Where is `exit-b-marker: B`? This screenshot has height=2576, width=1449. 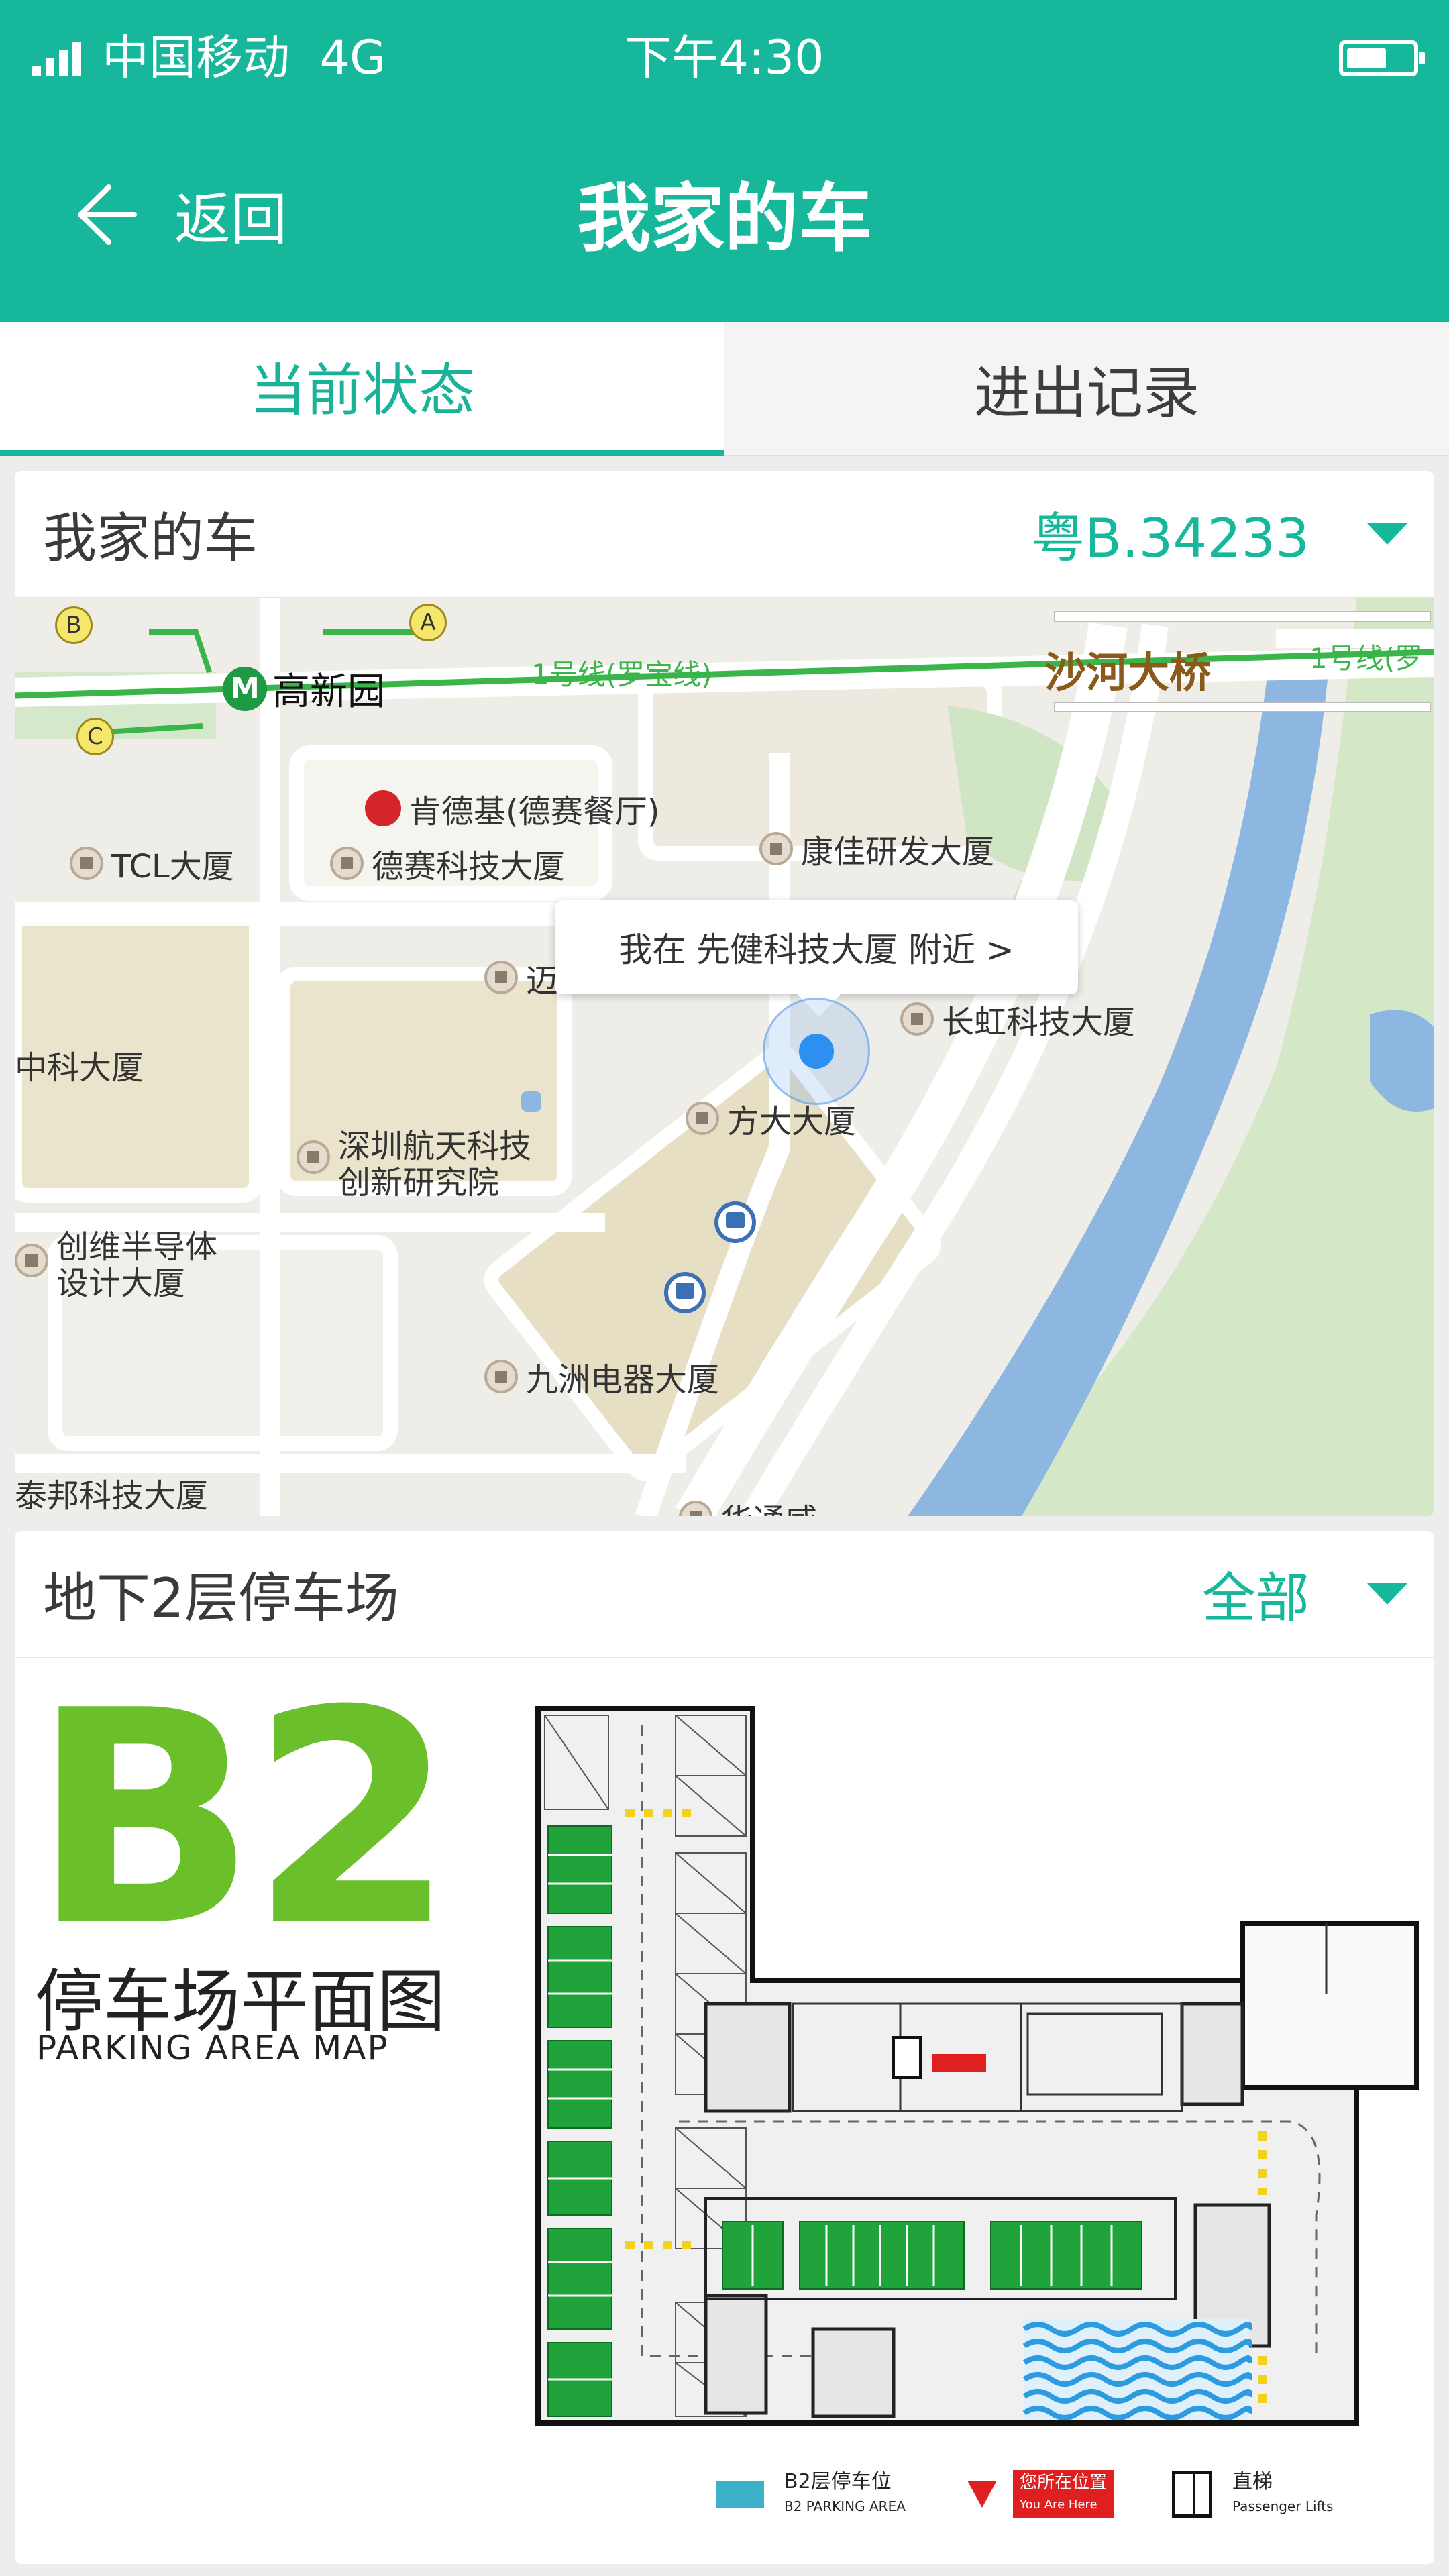
exit-b-marker: B is located at coordinates (74, 625).